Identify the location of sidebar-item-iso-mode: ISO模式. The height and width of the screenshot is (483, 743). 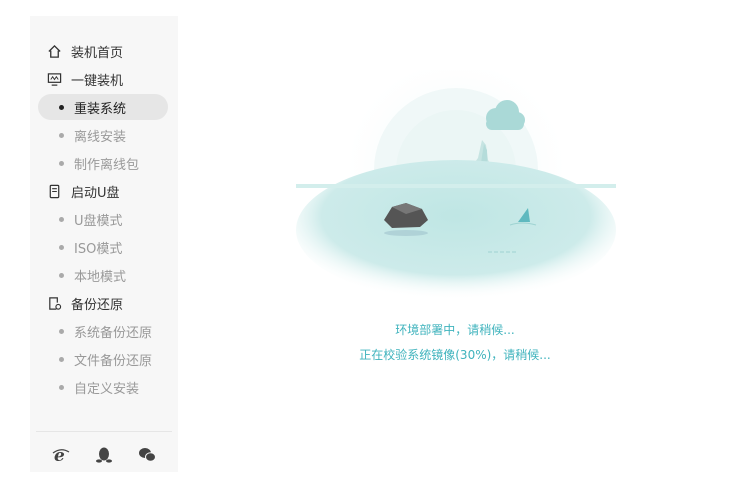
(103, 247).